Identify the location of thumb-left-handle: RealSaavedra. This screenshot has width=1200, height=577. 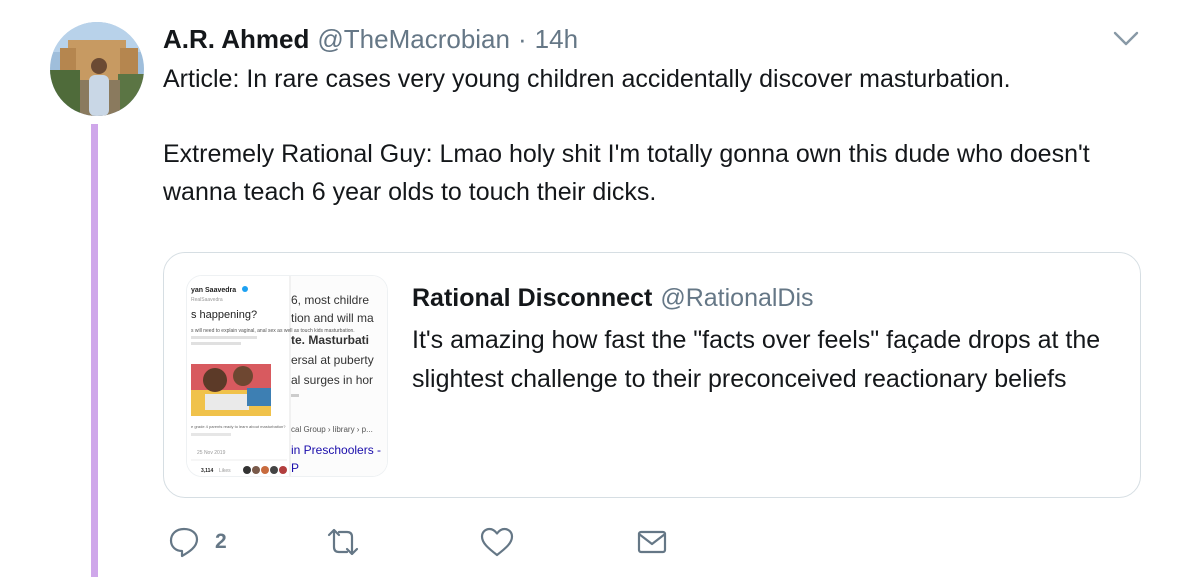
(207, 300).